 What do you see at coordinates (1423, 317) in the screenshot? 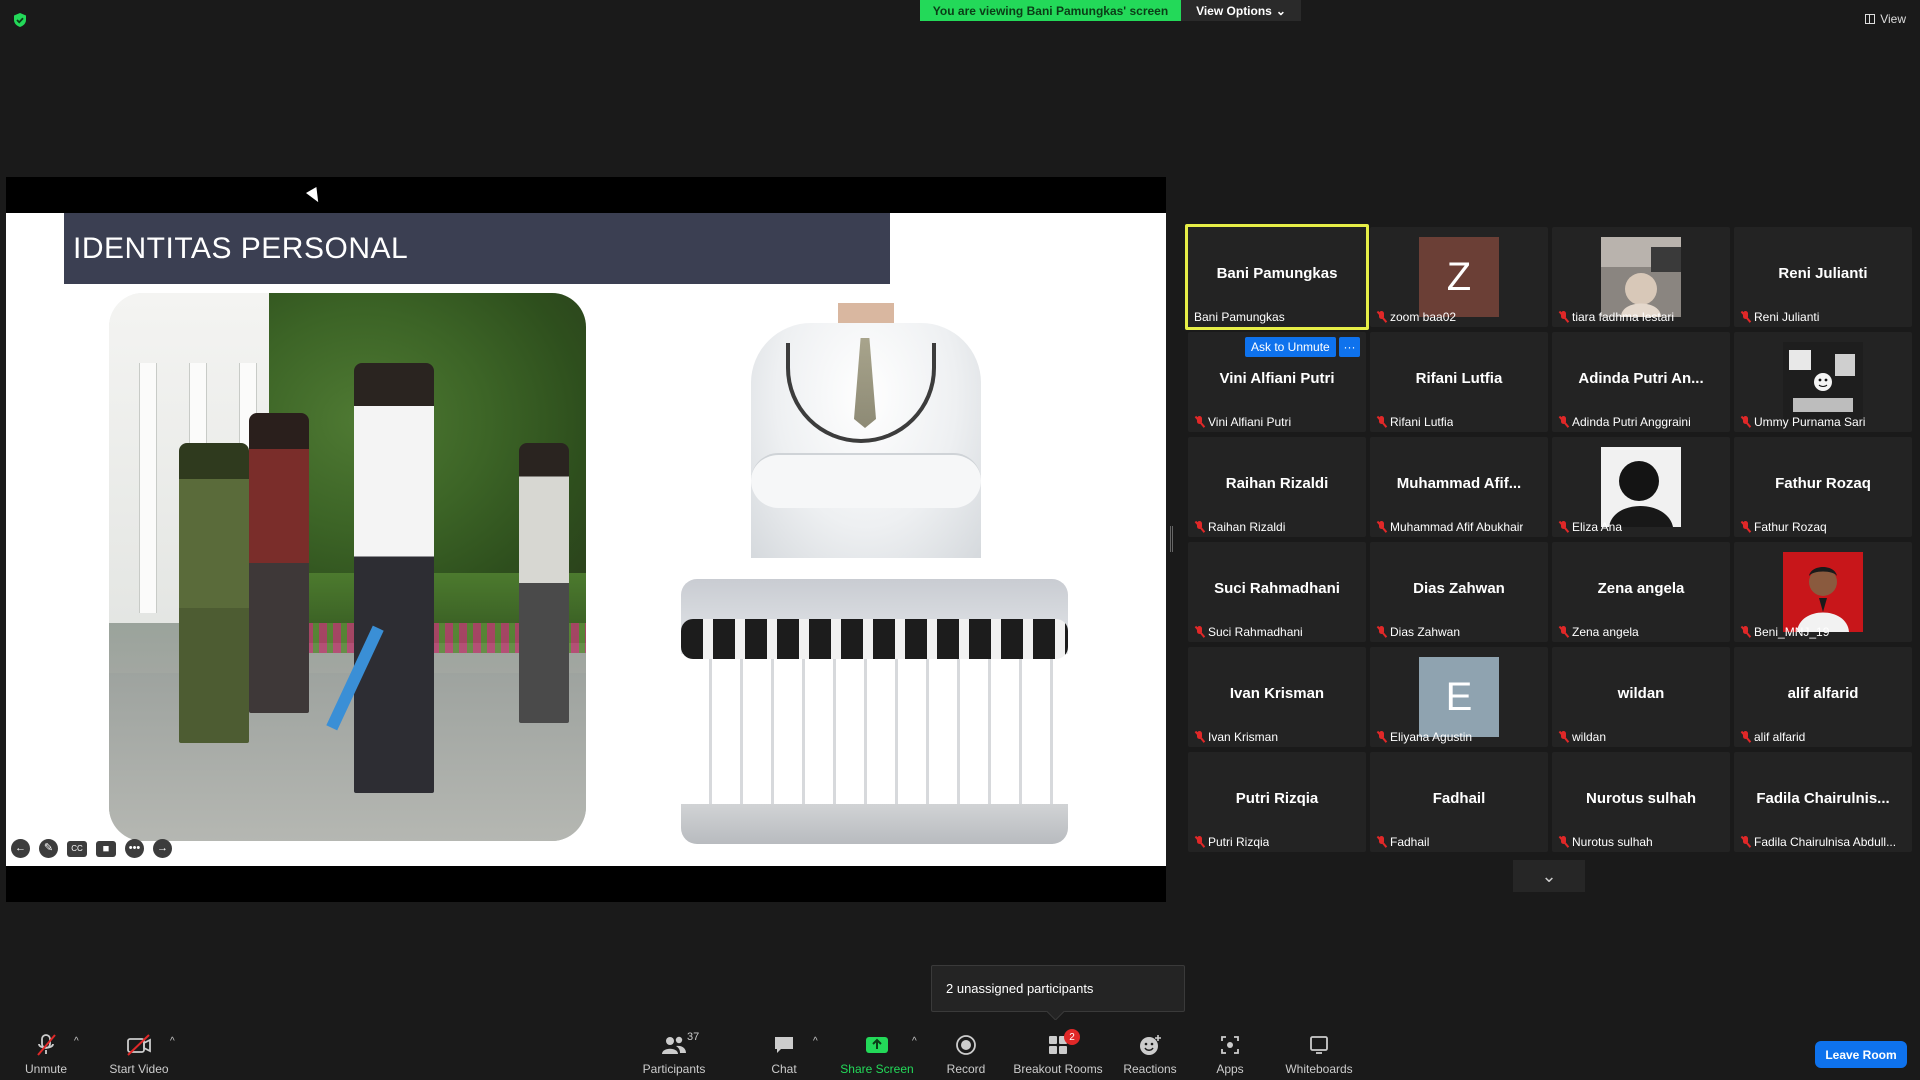
I see `participant-name: zoom baa02` at bounding box center [1423, 317].